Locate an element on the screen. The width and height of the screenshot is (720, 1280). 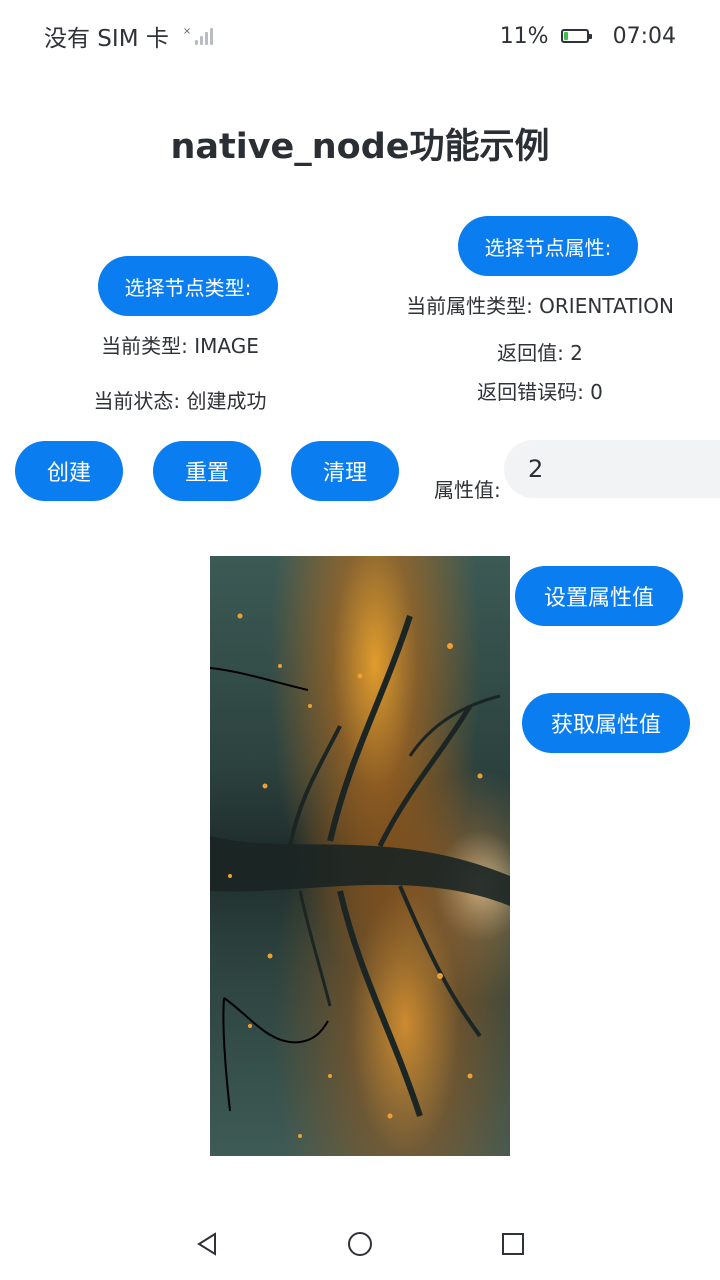
status-bar-left: 没有 SIM 卡 × is located at coordinates (129, 36).